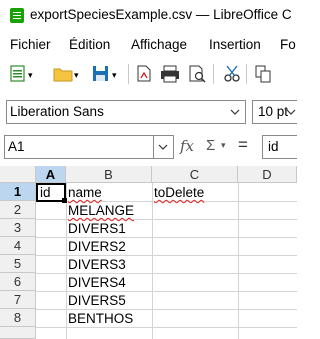  What do you see at coordinates (243, 145) in the screenshot?
I see `formula-equals-icon: =` at bounding box center [243, 145].